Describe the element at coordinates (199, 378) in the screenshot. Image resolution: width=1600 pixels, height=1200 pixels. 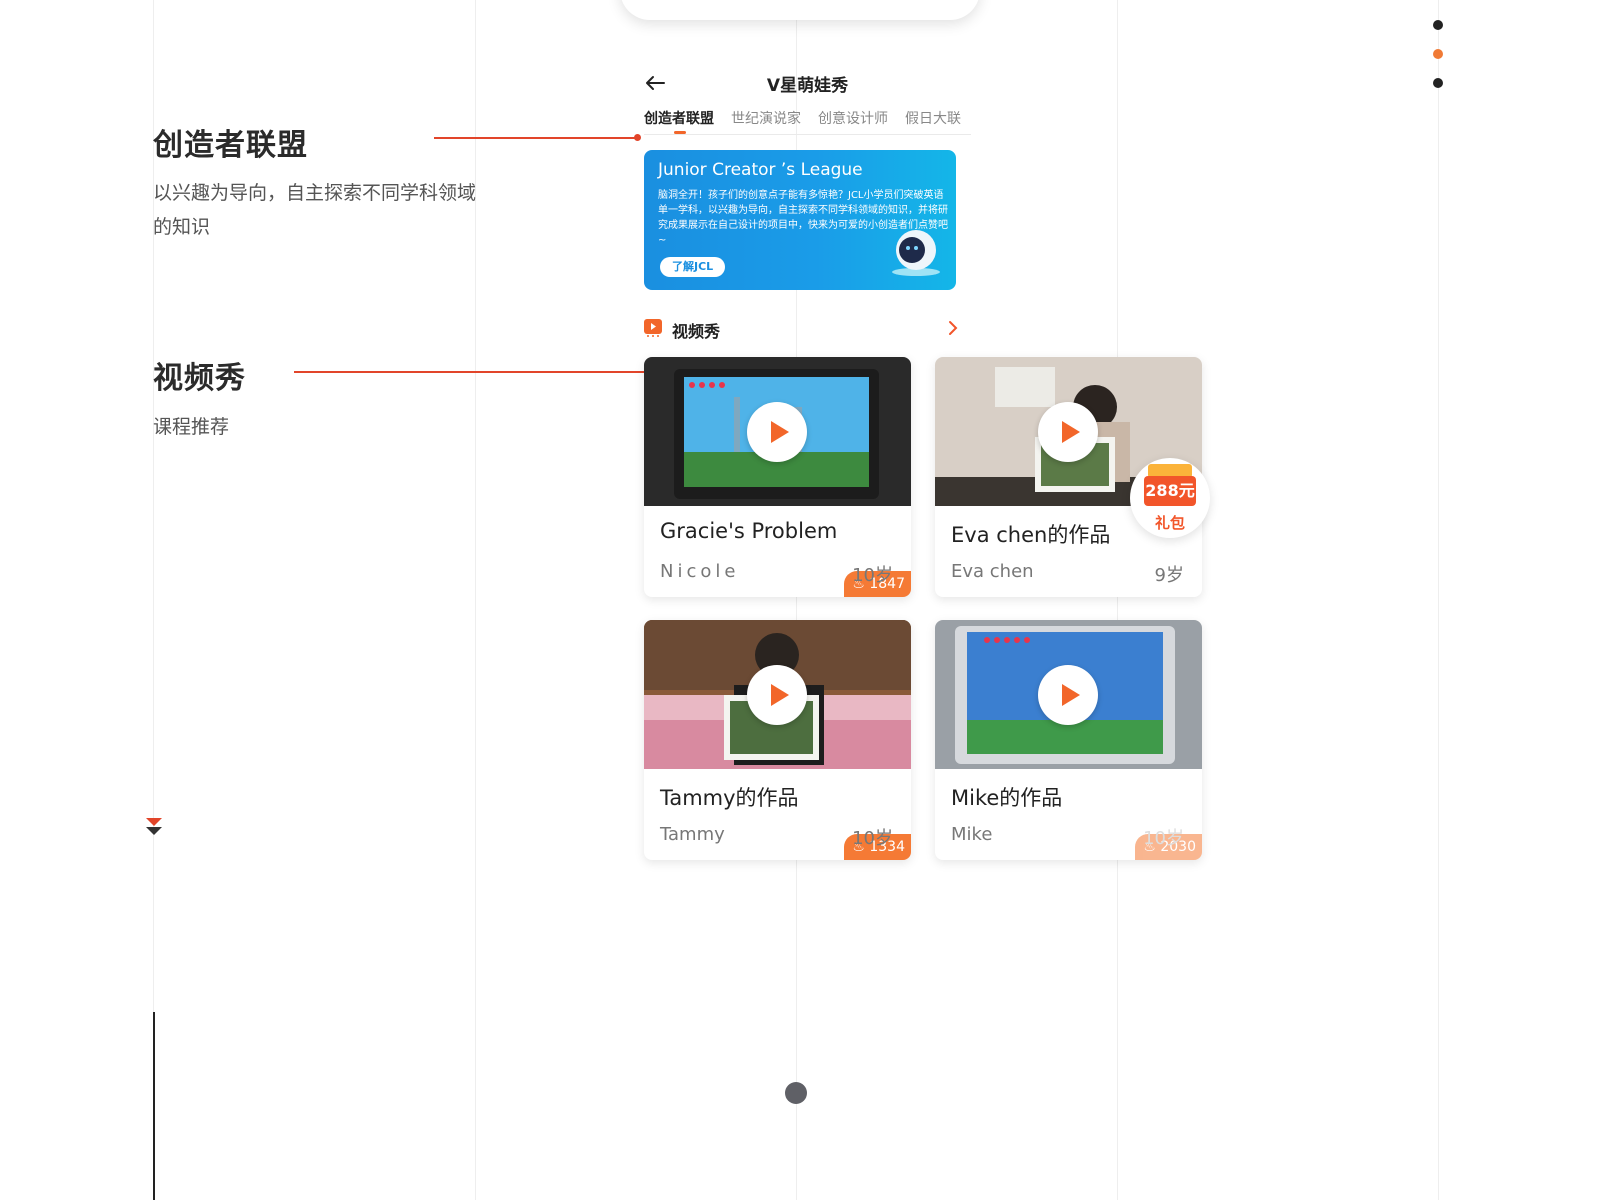
I see `annotation-title-video-show: 视频秀` at that location.